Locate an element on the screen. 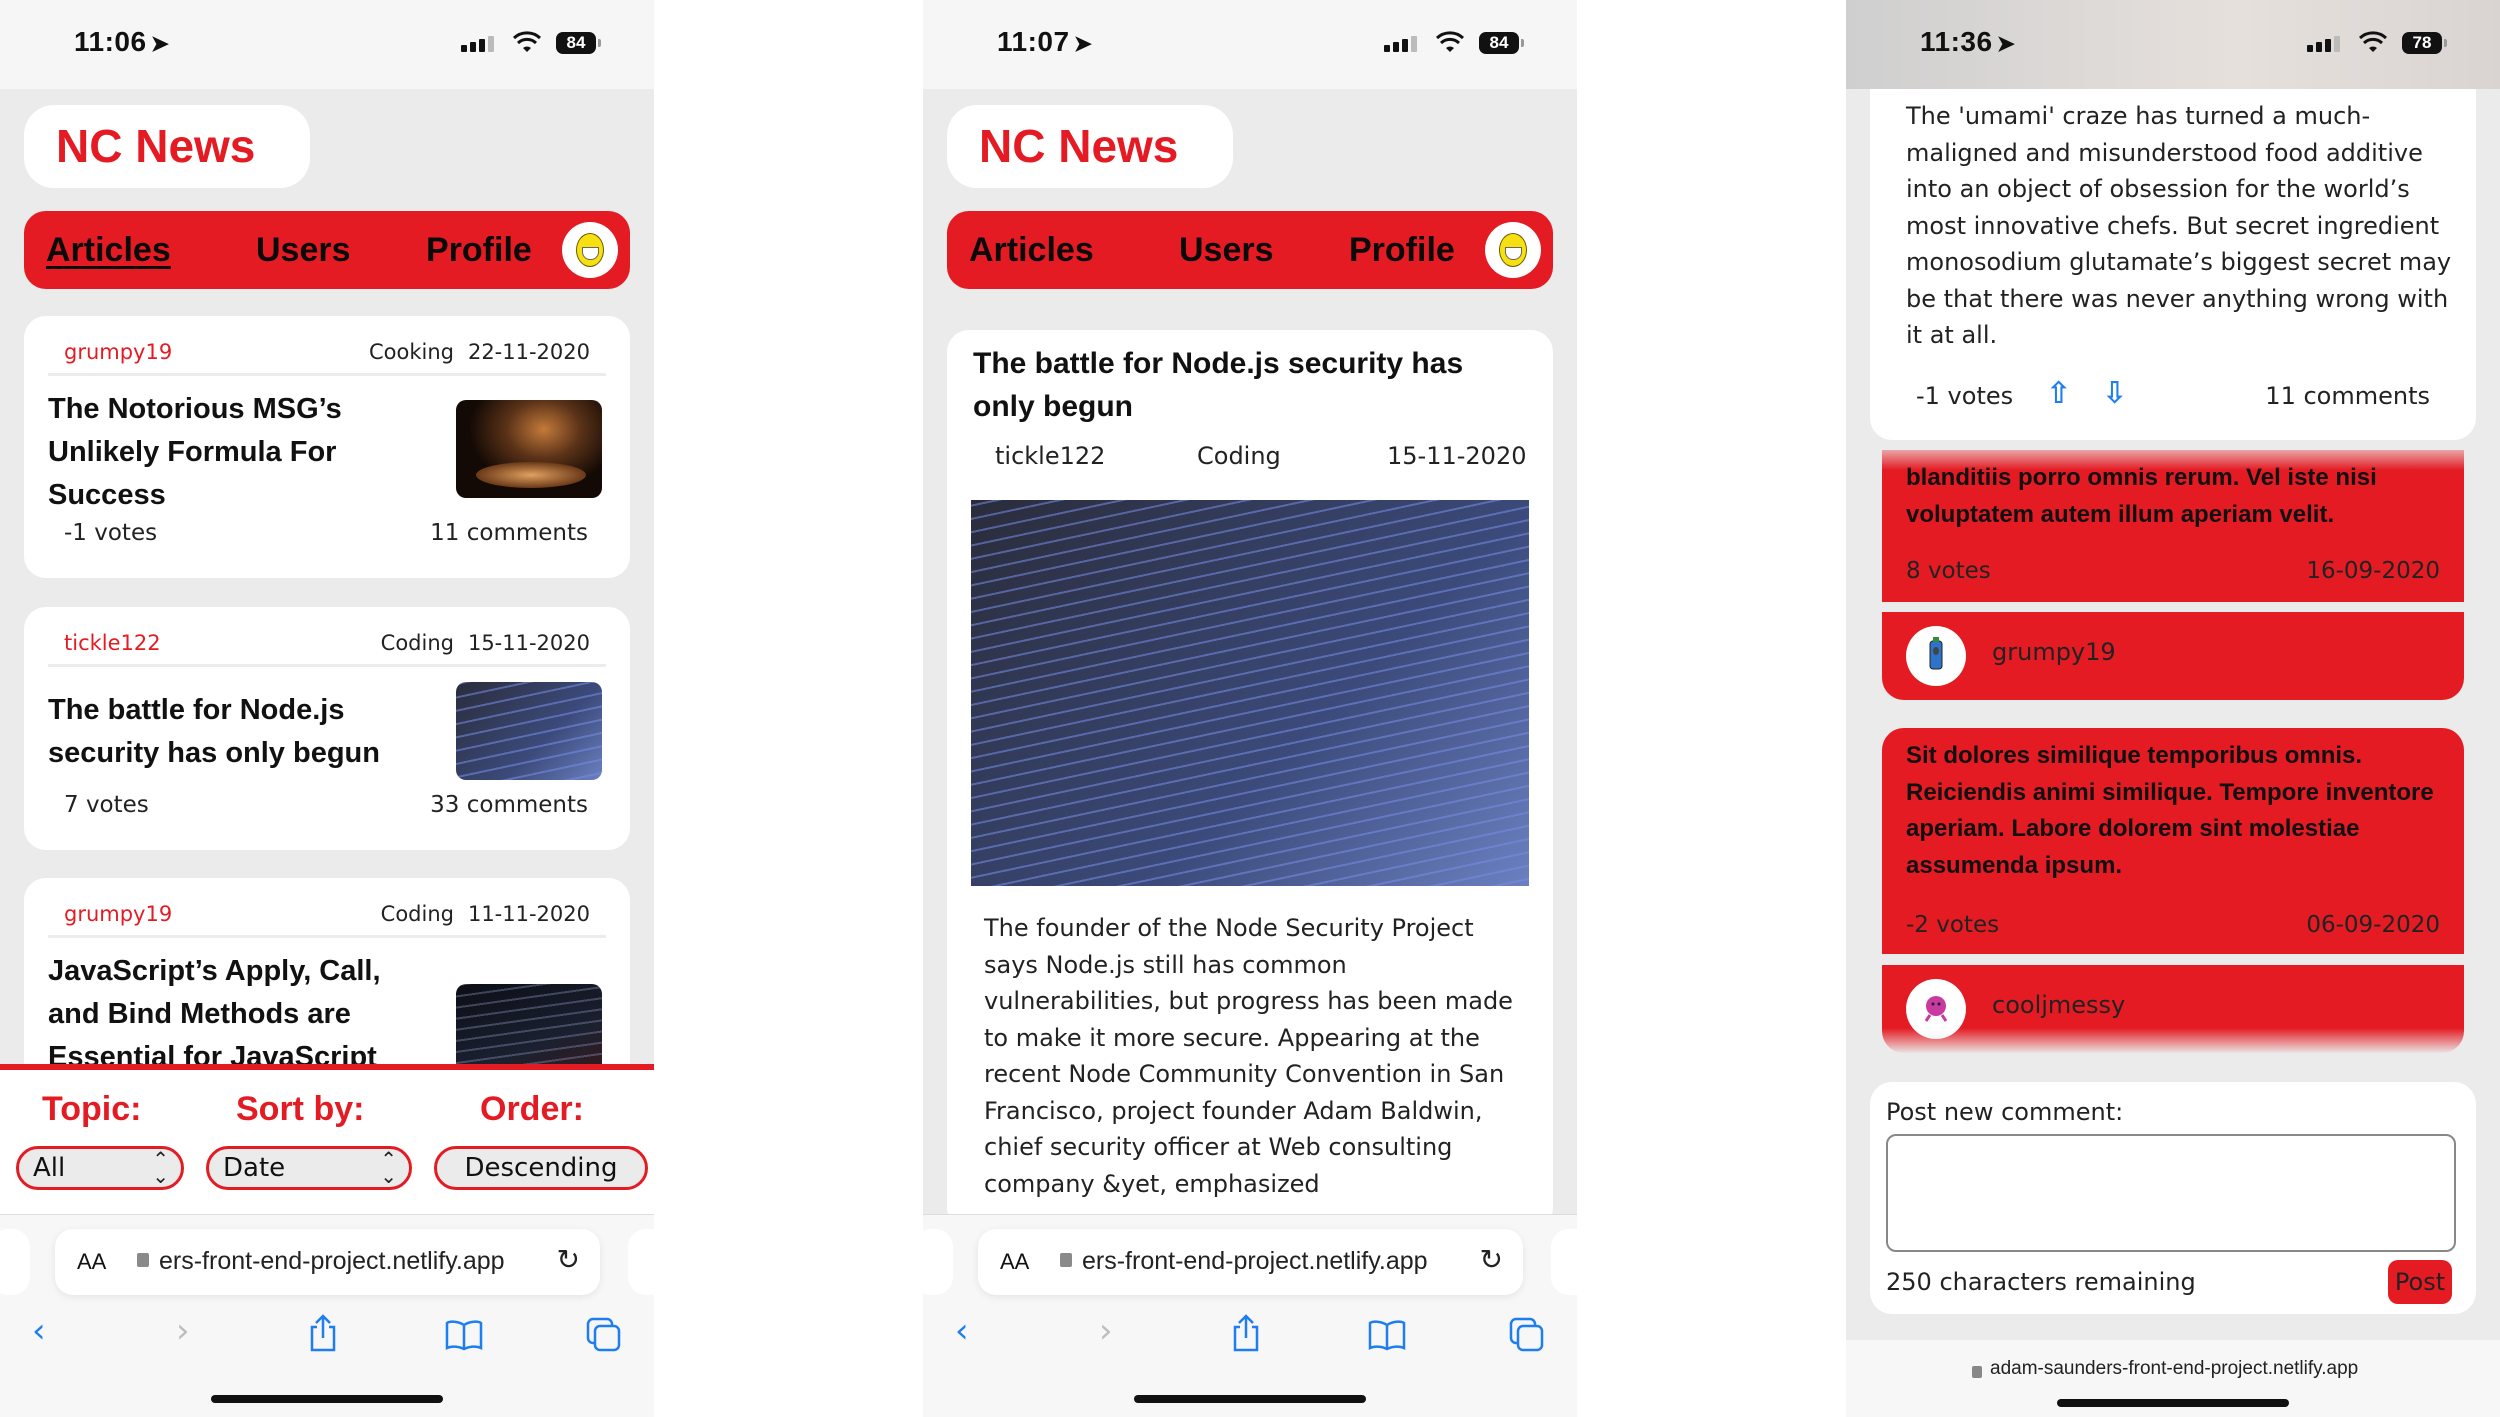 The height and width of the screenshot is (1417, 2500). battery-icon: 78 is located at coordinates (2424, 43).